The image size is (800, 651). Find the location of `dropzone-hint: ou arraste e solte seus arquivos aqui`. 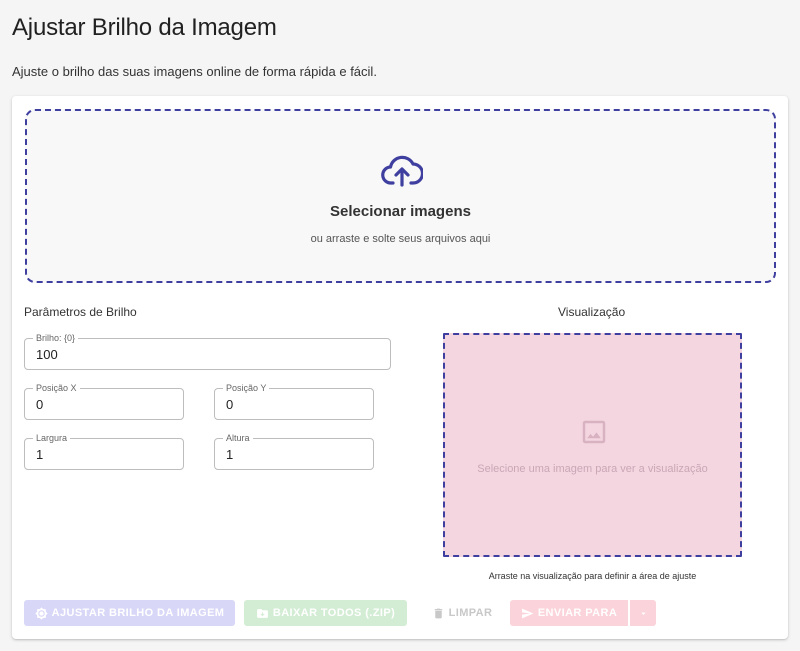

dropzone-hint: ou arraste e solte seus arquivos aqui is located at coordinates (400, 239).